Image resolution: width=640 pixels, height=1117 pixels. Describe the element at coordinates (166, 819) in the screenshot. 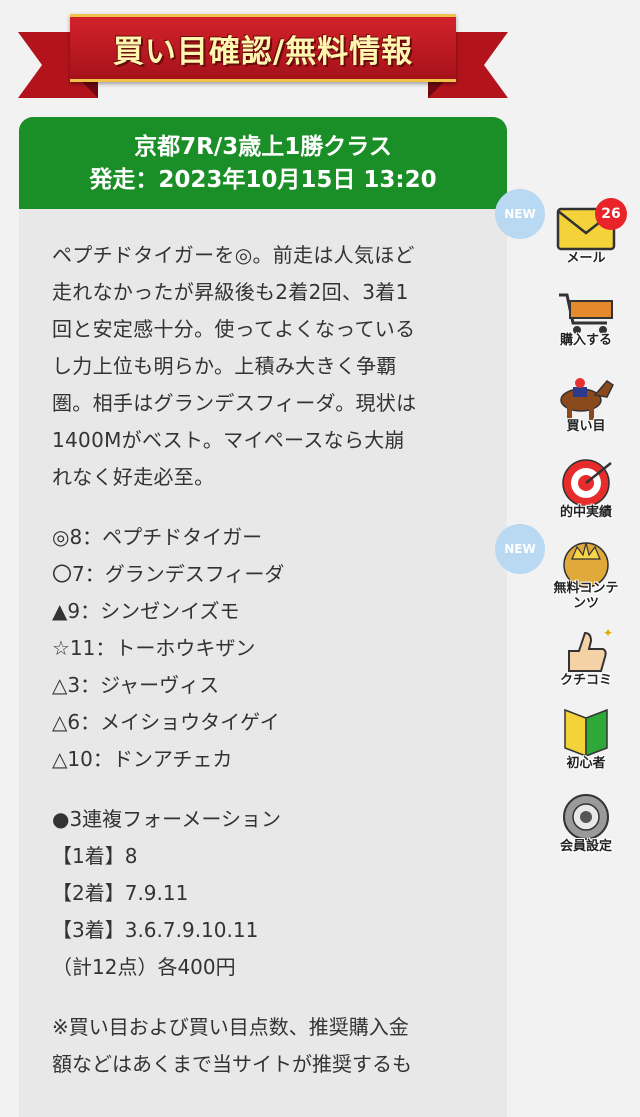

I see `bet-line: ●3連複フォーメーション` at that location.